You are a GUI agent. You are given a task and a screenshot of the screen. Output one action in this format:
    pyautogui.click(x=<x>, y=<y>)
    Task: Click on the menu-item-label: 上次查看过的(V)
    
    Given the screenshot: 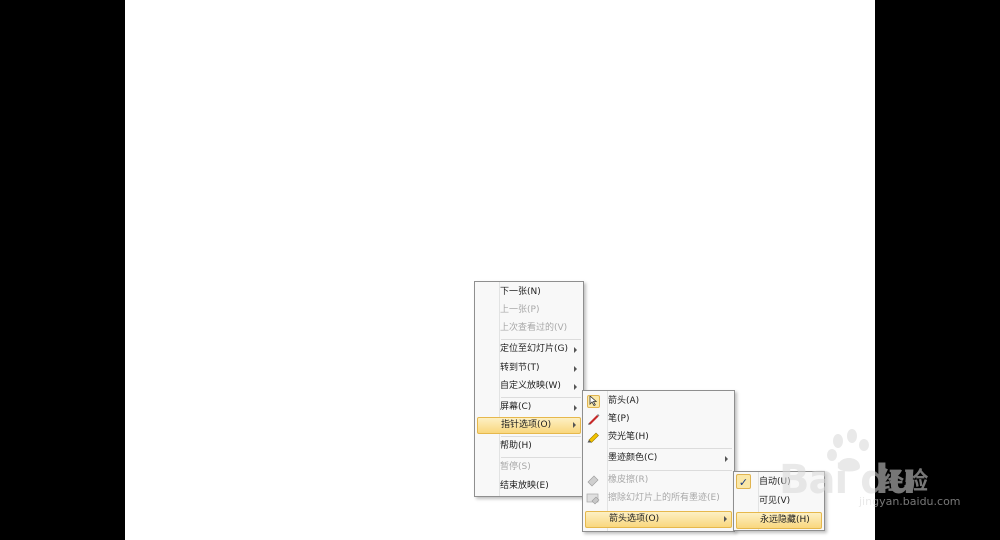 What is the action you would take?
    pyautogui.click(x=534, y=328)
    